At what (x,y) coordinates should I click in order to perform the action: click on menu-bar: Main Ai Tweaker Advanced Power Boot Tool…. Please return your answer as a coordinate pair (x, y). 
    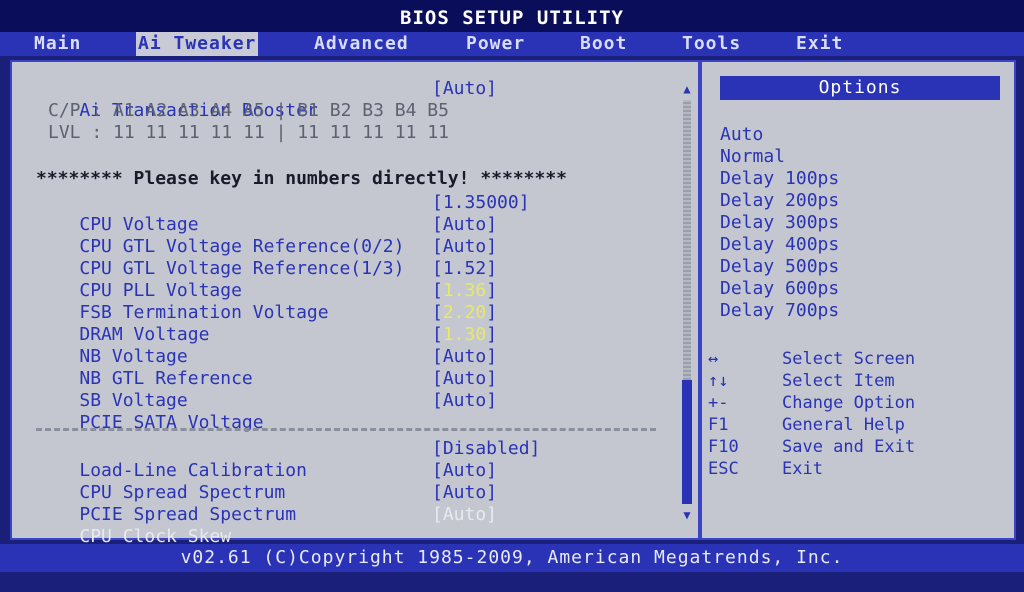
    Looking at the image, I should click on (512, 44).